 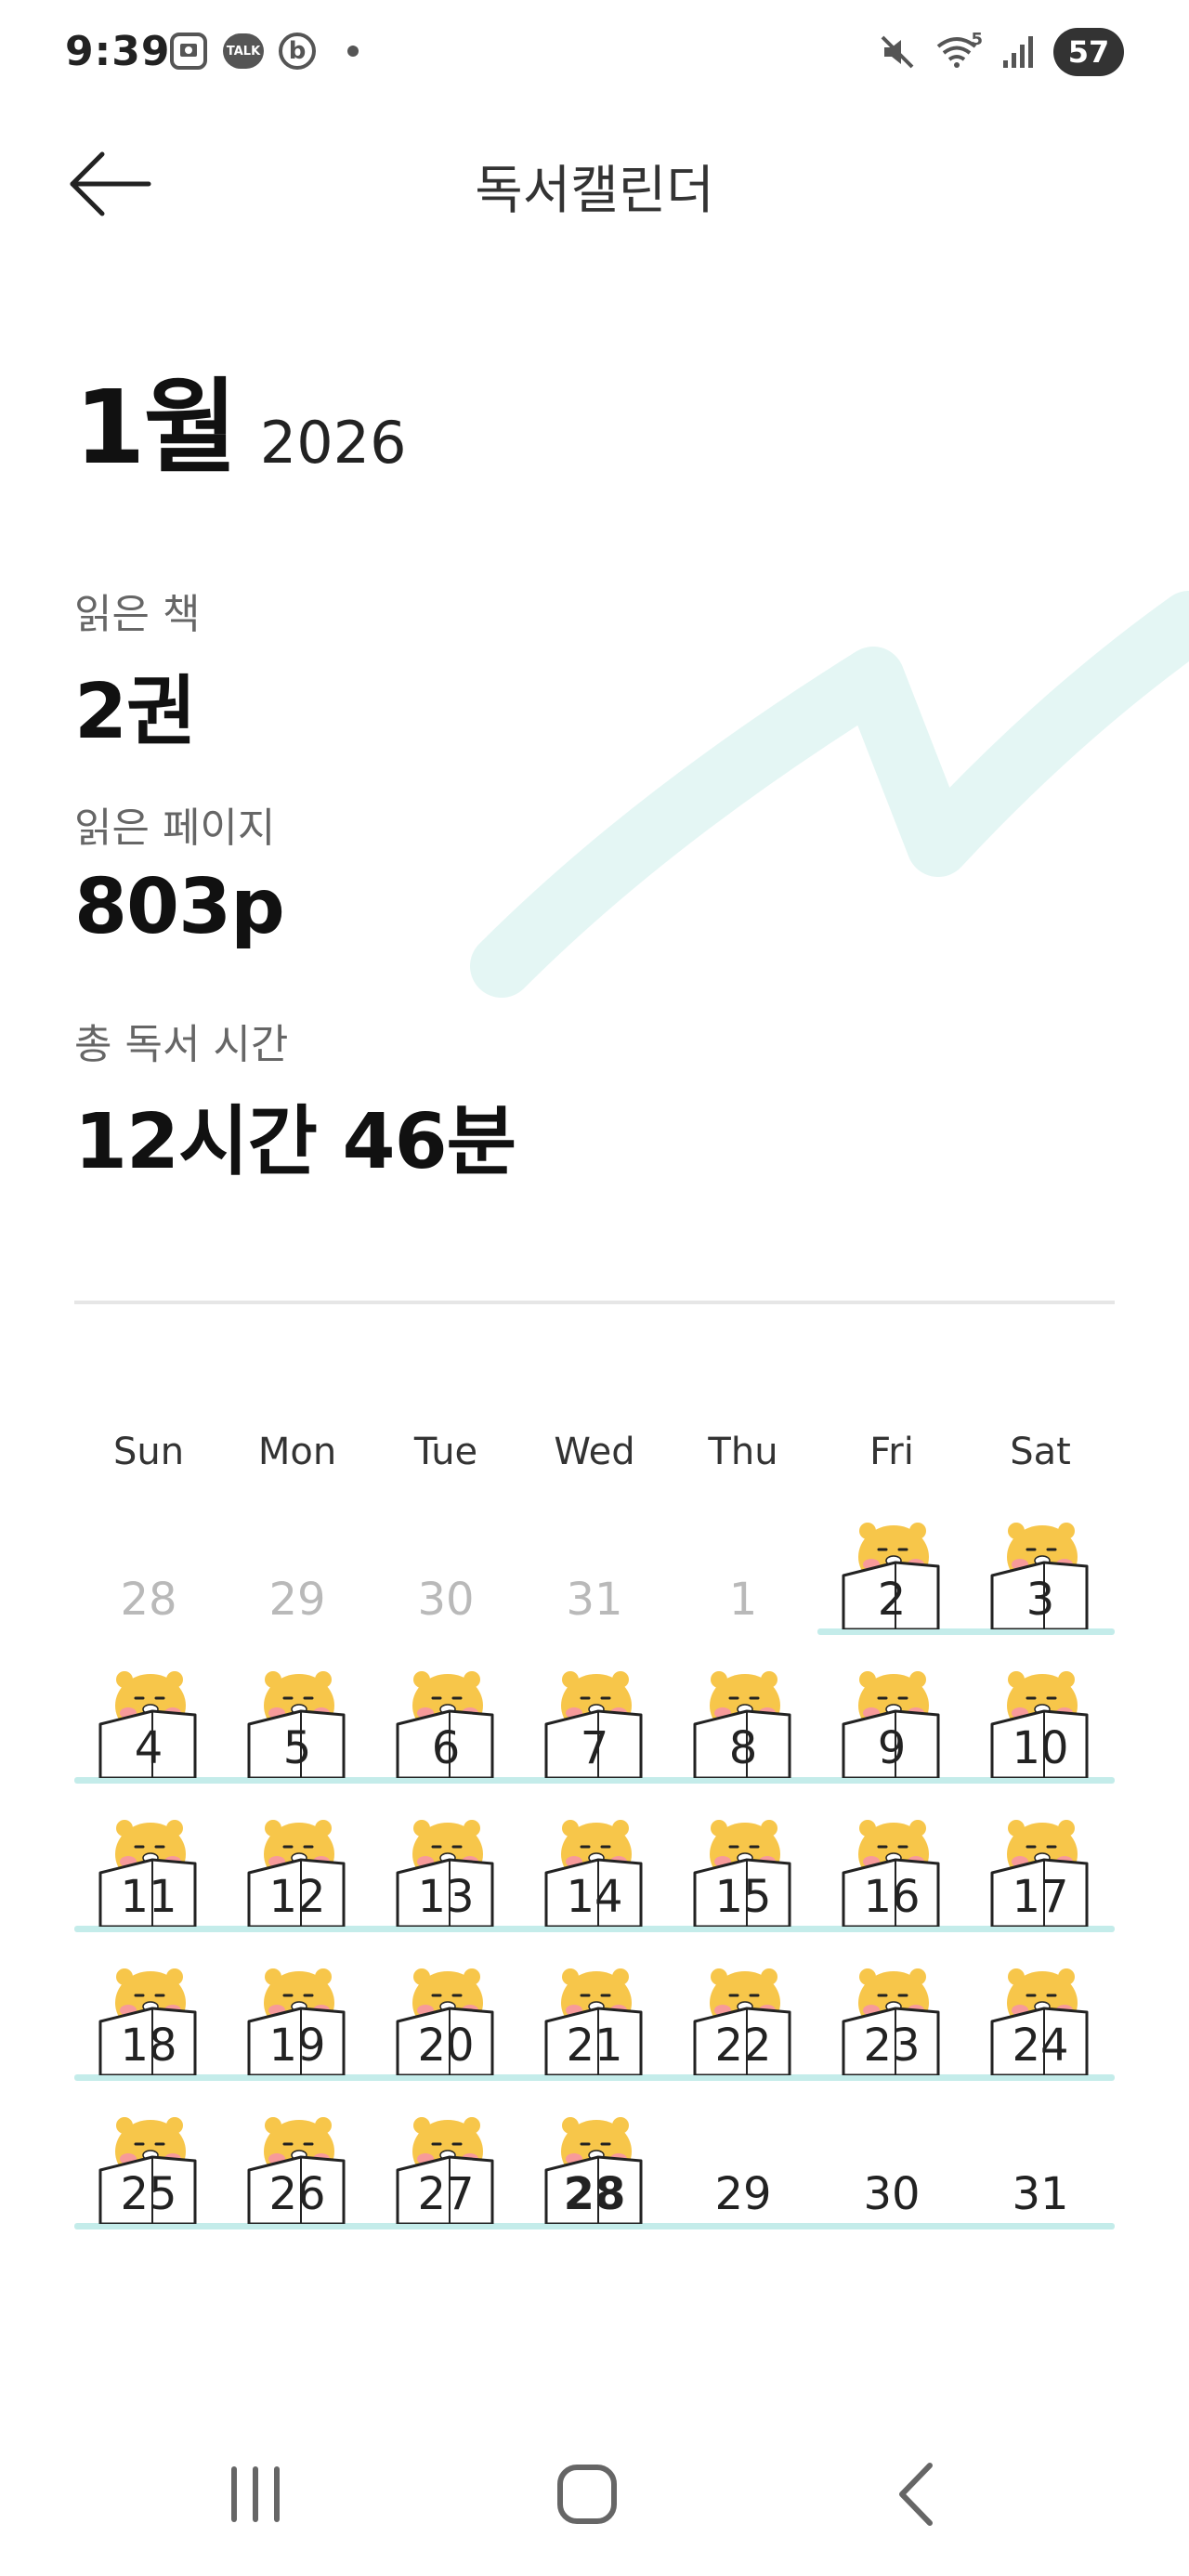 What do you see at coordinates (919, 2494) in the screenshot?
I see `nav-back-button` at bounding box center [919, 2494].